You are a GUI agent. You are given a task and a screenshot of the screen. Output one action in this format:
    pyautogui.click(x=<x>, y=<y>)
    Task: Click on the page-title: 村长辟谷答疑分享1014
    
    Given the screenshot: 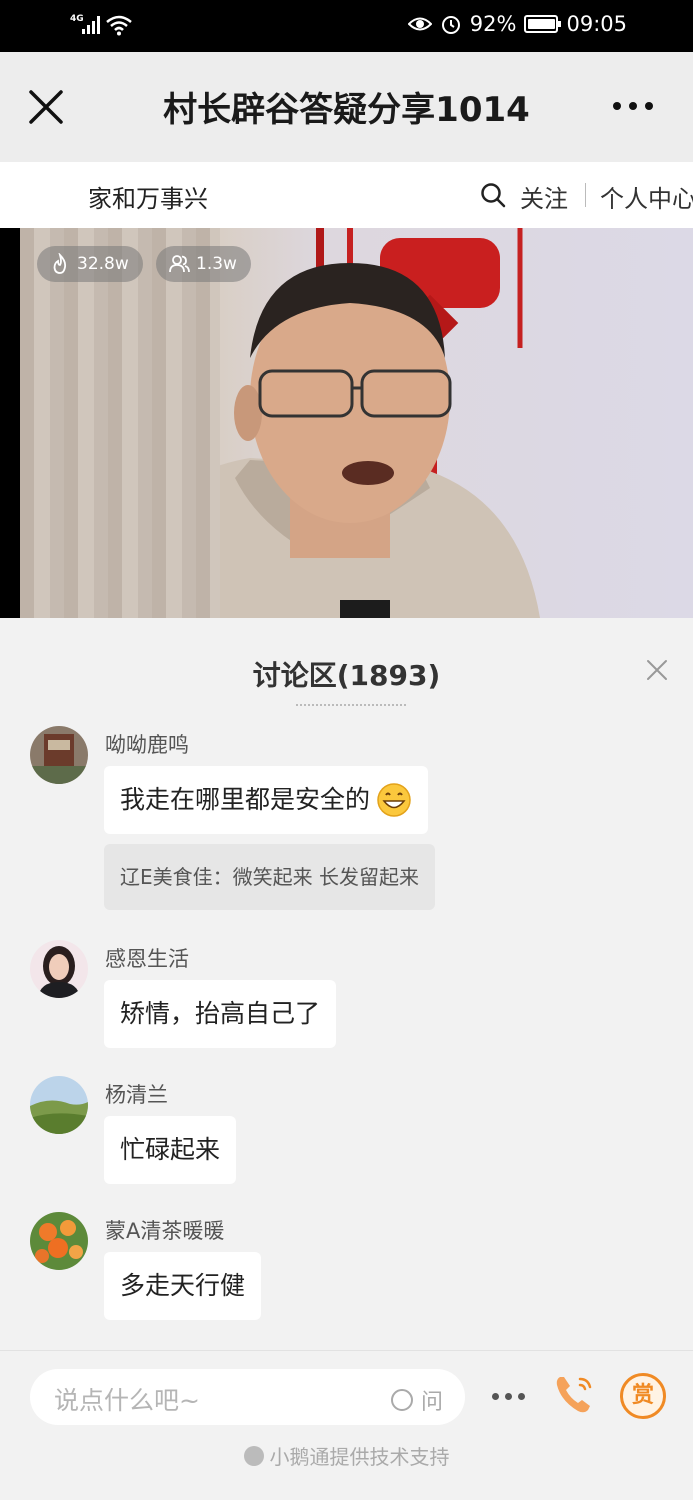 What is the action you would take?
    pyautogui.click(x=346, y=110)
    